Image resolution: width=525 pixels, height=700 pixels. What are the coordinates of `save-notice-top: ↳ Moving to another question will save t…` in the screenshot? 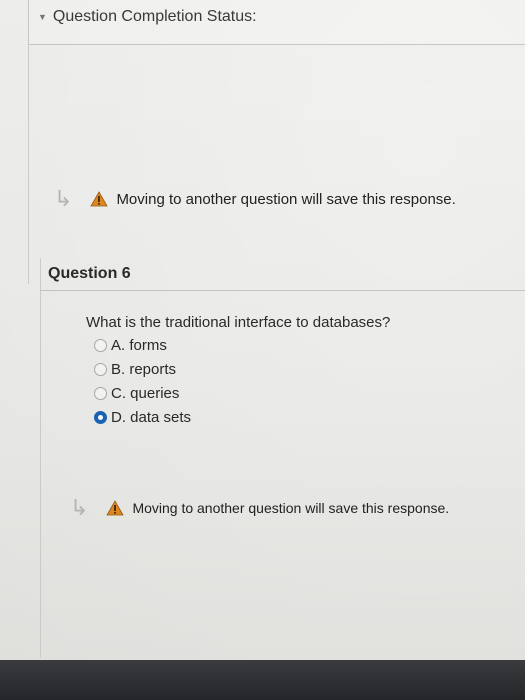 It's located at (255, 199).